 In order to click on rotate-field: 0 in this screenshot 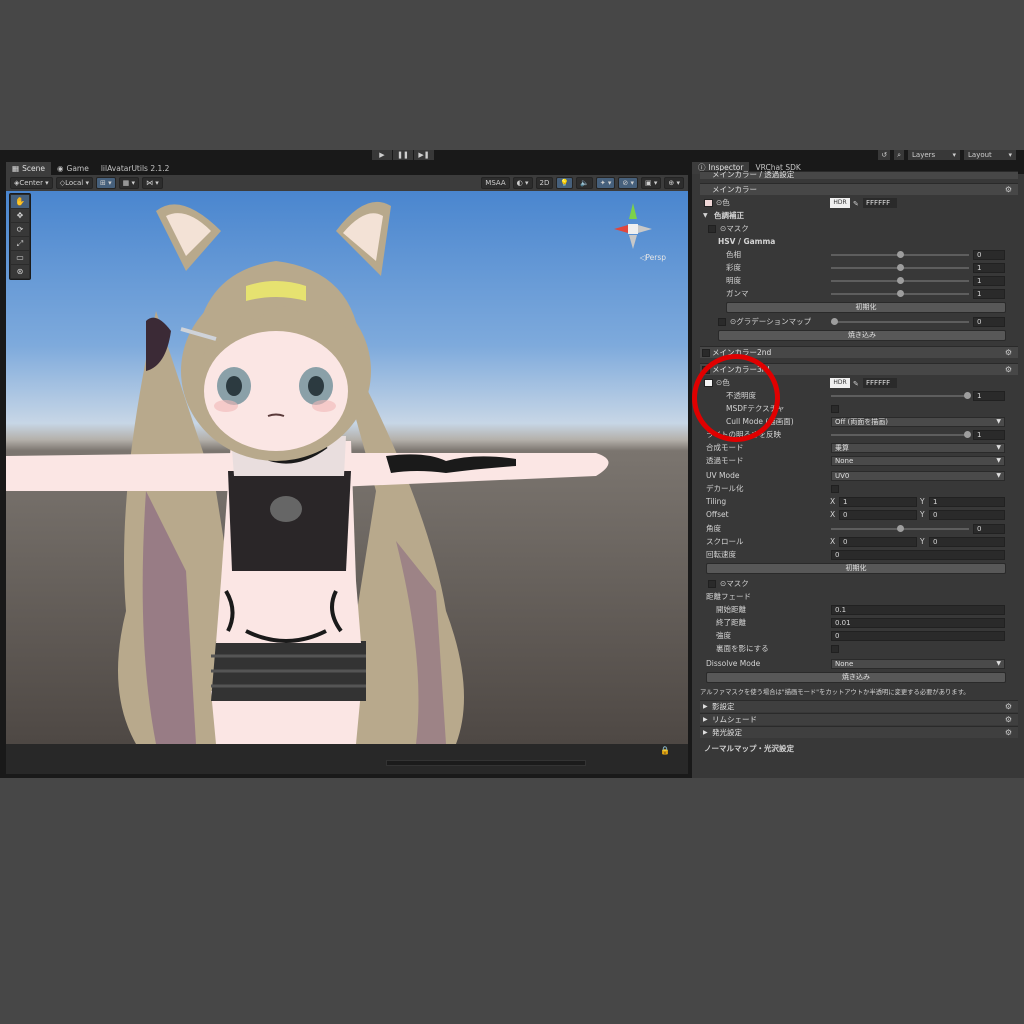, I will do `click(918, 555)`.